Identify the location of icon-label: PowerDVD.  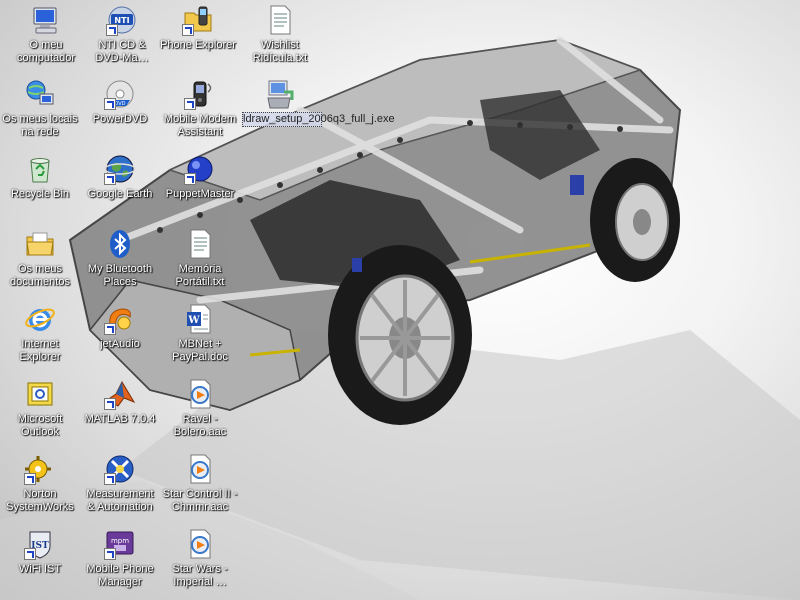
(120, 119).